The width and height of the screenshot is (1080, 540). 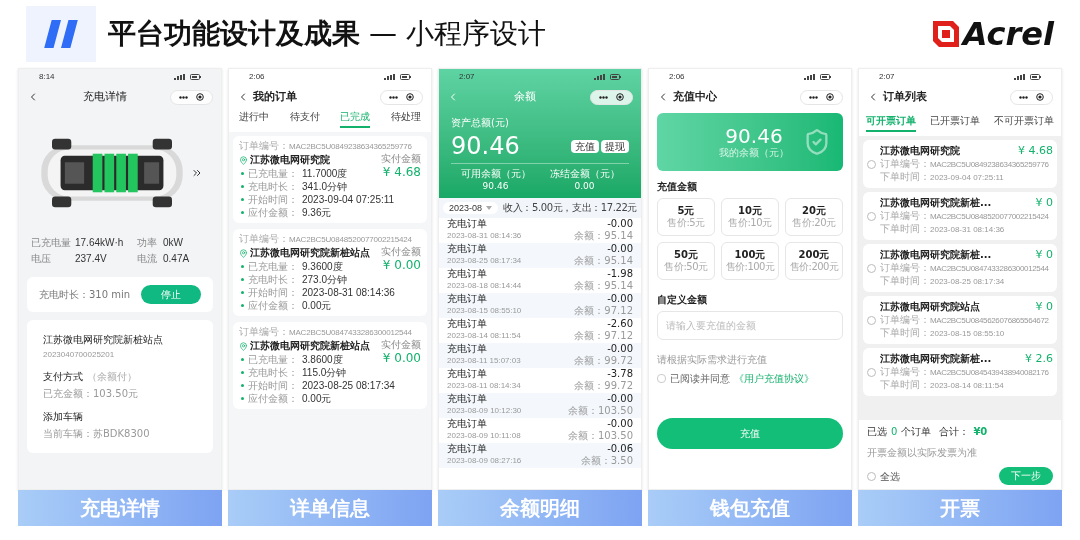 What do you see at coordinates (61, 34) in the screenshot?
I see `slashes-icon` at bounding box center [61, 34].